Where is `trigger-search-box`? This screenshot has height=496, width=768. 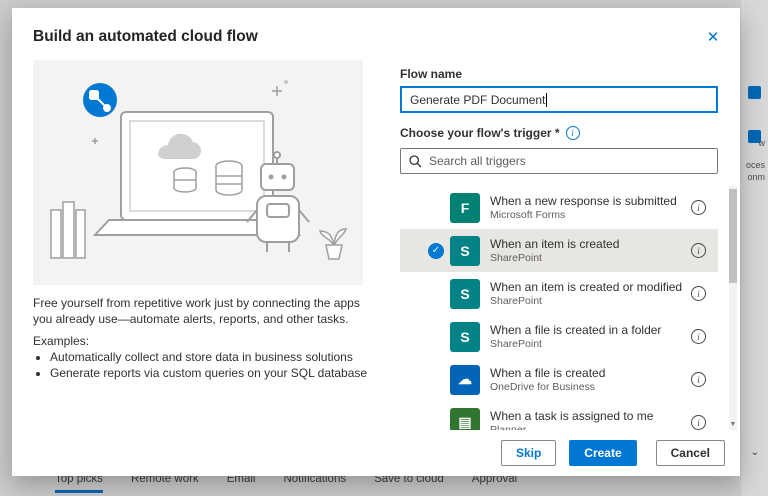
trigger-search-box is located at coordinates (559, 161).